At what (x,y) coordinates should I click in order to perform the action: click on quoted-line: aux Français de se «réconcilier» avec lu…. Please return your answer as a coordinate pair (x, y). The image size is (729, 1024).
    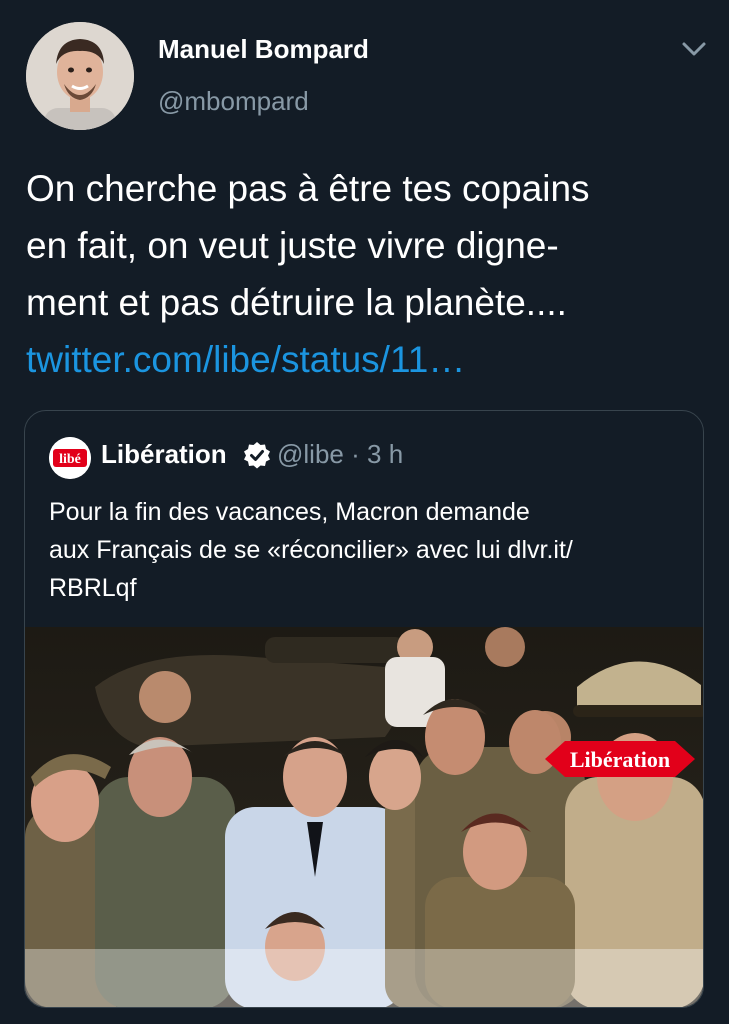
    Looking at the image, I should click on (311, 550).